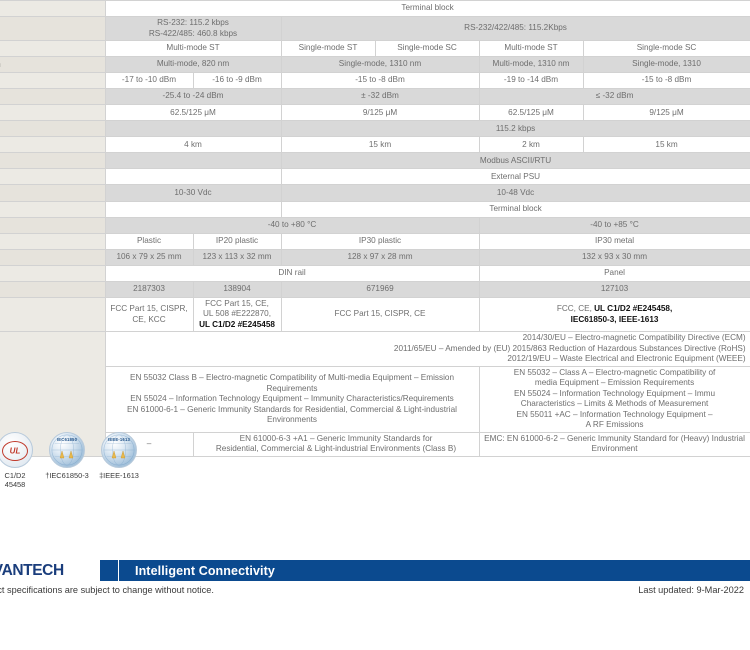 The image size is (750, 650). What do you see at coordinates (118, 570) in the screenshot?
I see `footer-divider` at bounding box center [118, 570].